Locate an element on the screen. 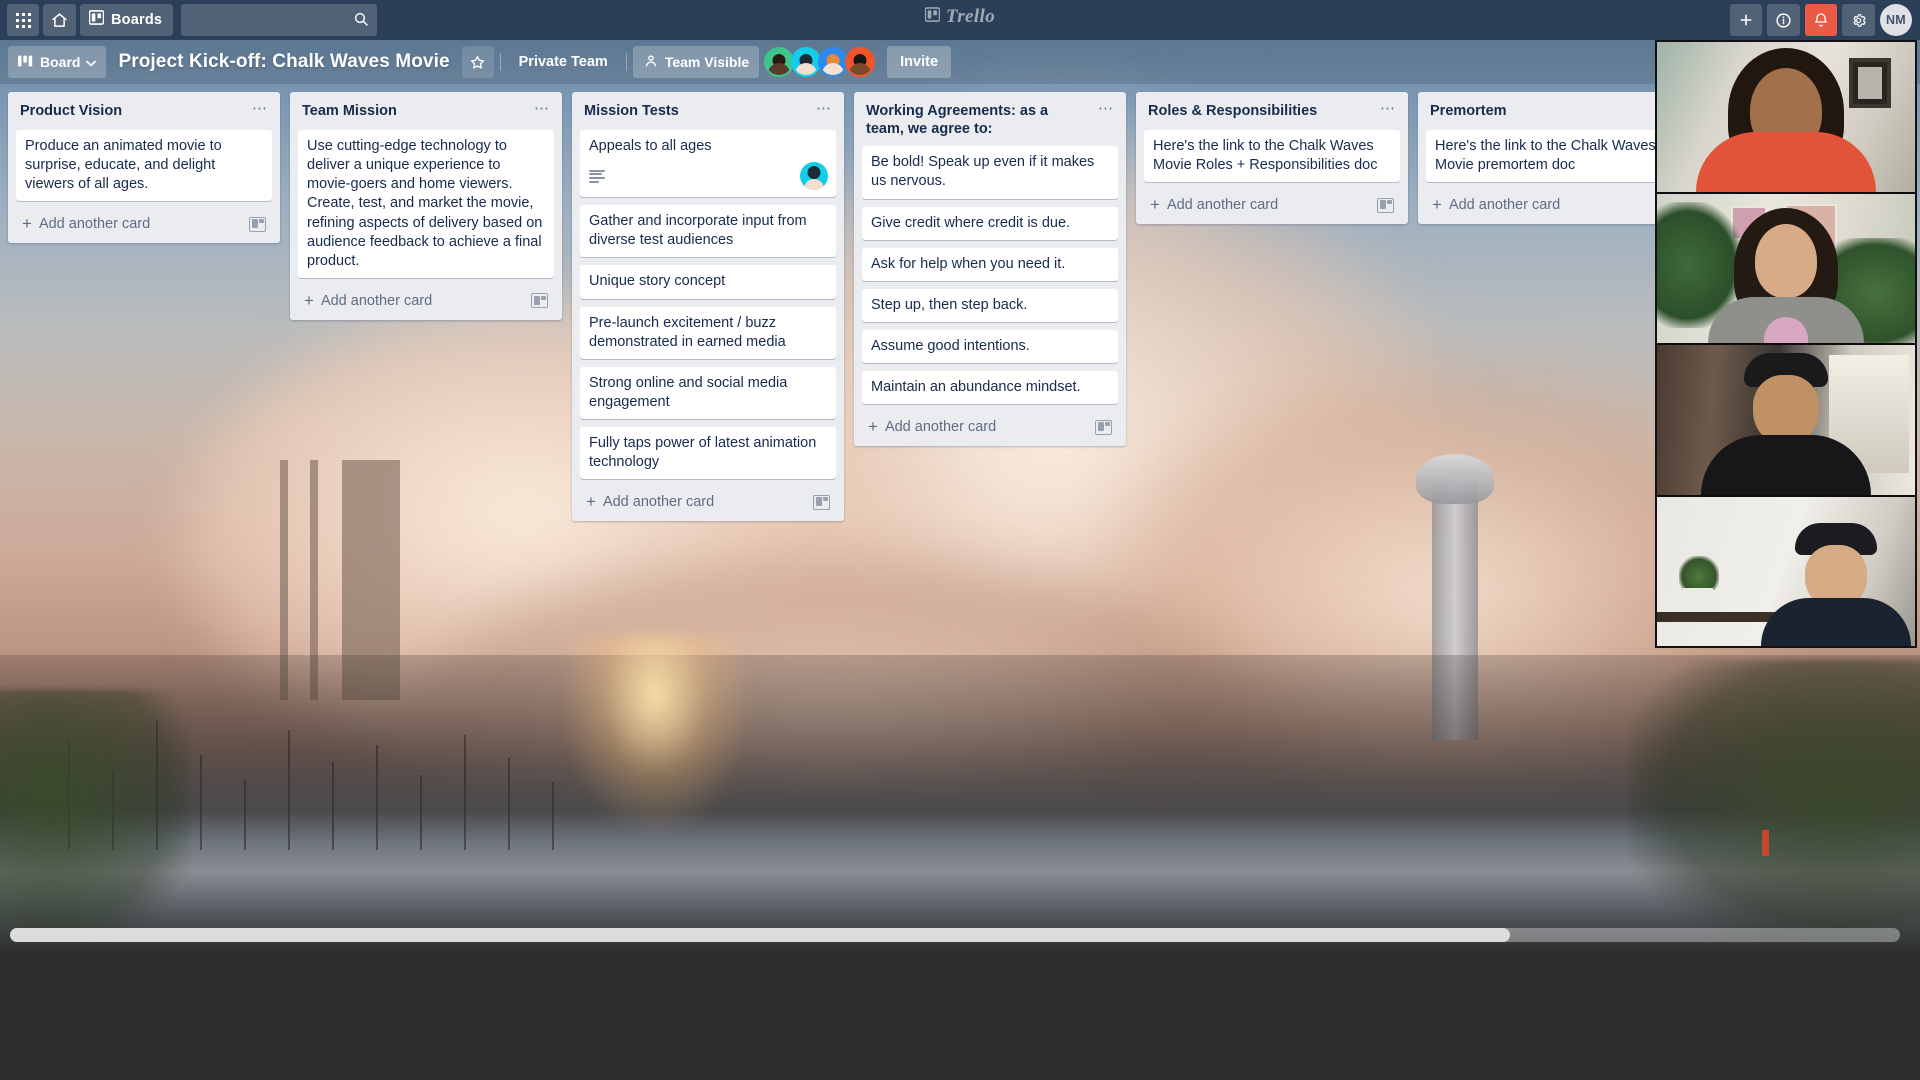 Image resolution: width=1920 pixels, height=1080 pixels. invite-button: Invite is located at coordinates (919, 62).